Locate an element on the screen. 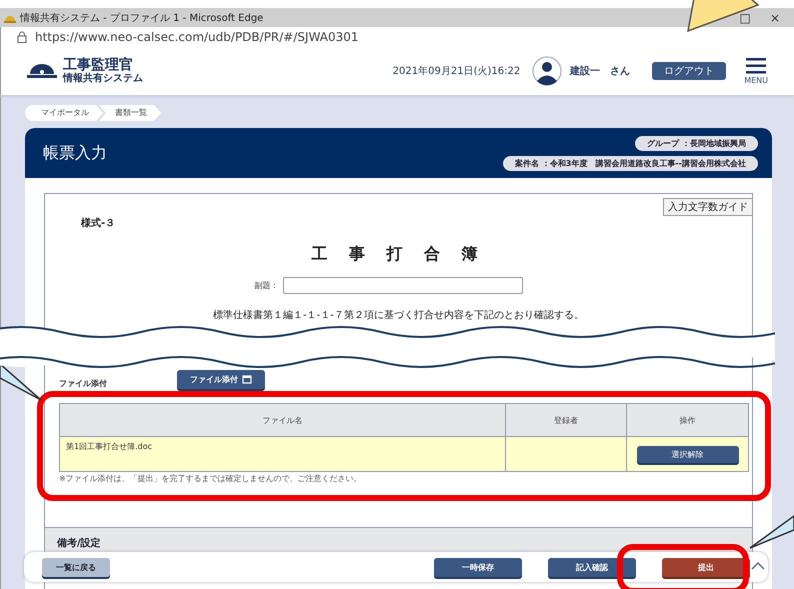 The height and width of the screenshot is (589, 794). back-button: 一覧に戻る is located at coordinates (76, 567).